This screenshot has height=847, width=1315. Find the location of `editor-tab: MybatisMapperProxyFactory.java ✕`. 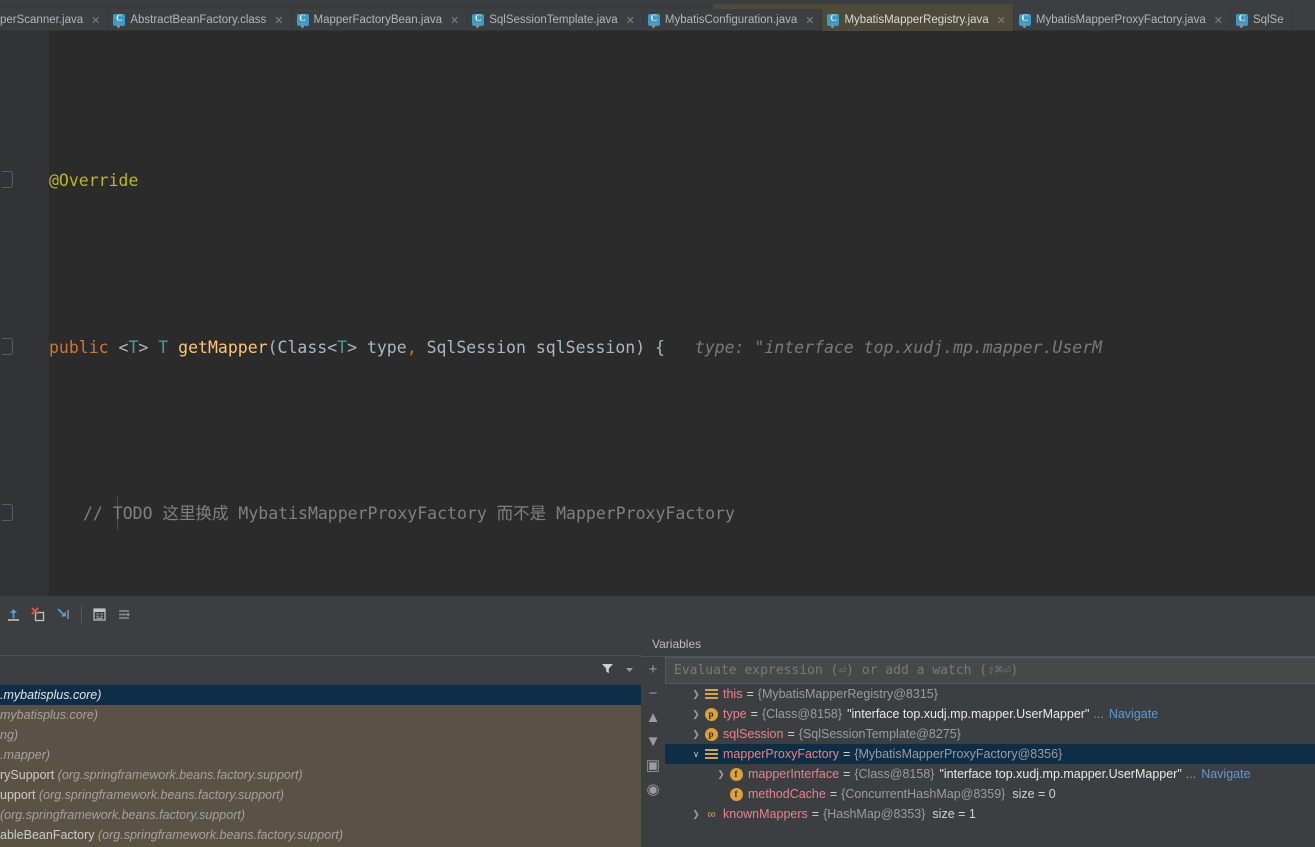

editor-tab: MybatisMapperProxyFactory.java ✕ is located at coordinates (1122, 20).